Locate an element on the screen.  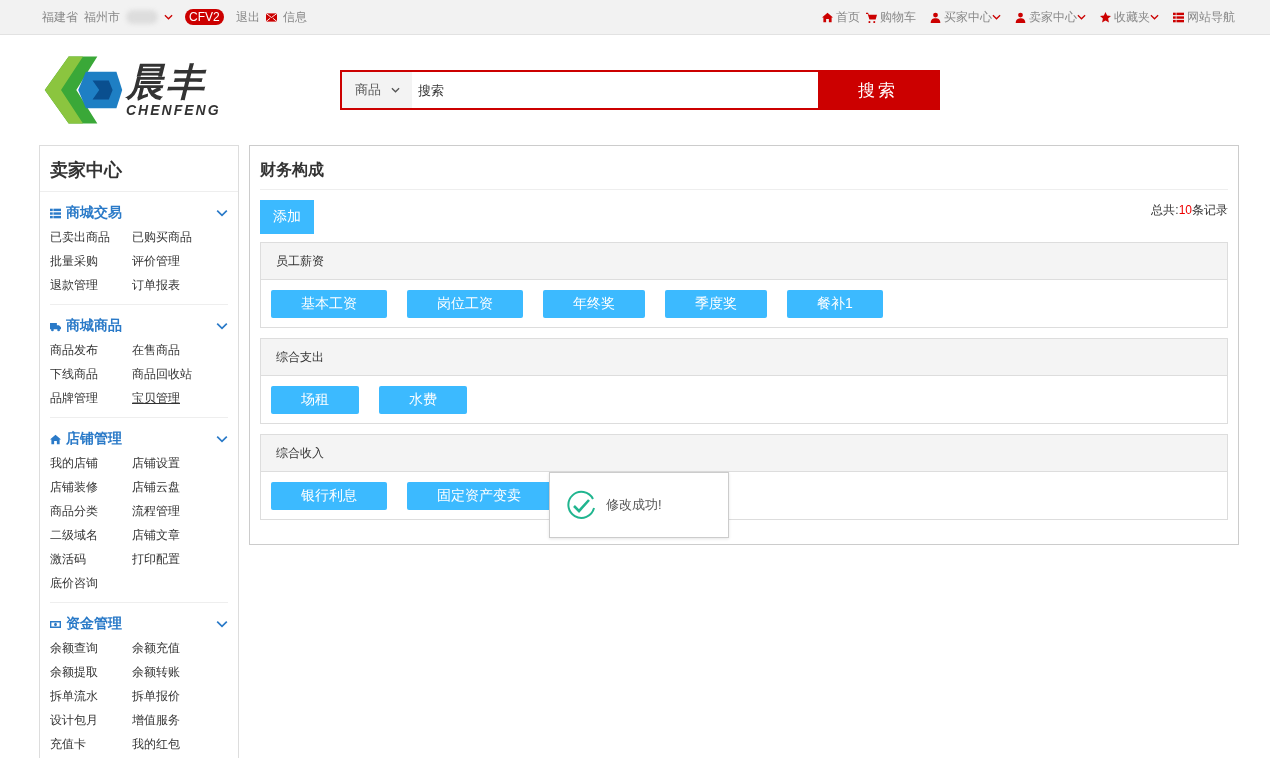
page-title: 财务构成 is located at coordinates (744, 168).